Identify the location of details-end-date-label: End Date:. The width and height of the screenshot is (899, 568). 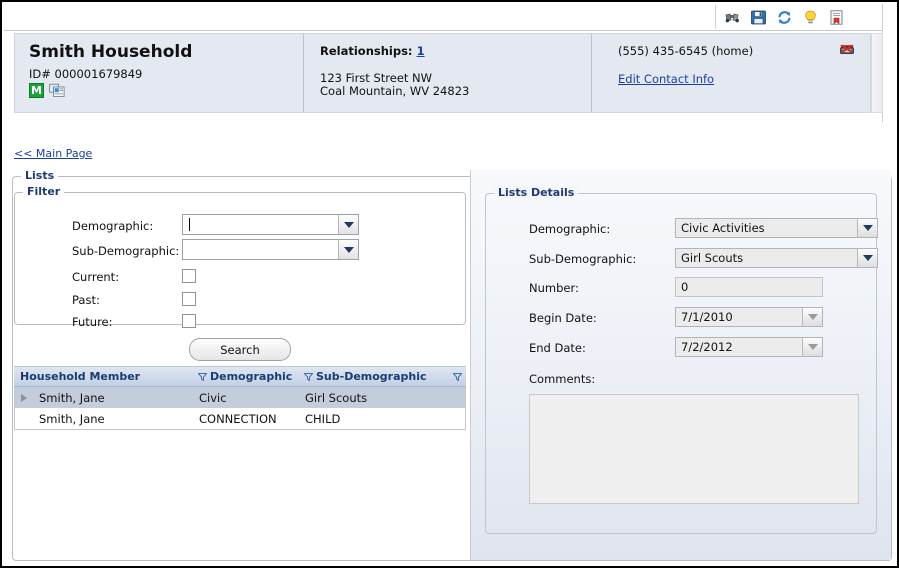
(557, 348).